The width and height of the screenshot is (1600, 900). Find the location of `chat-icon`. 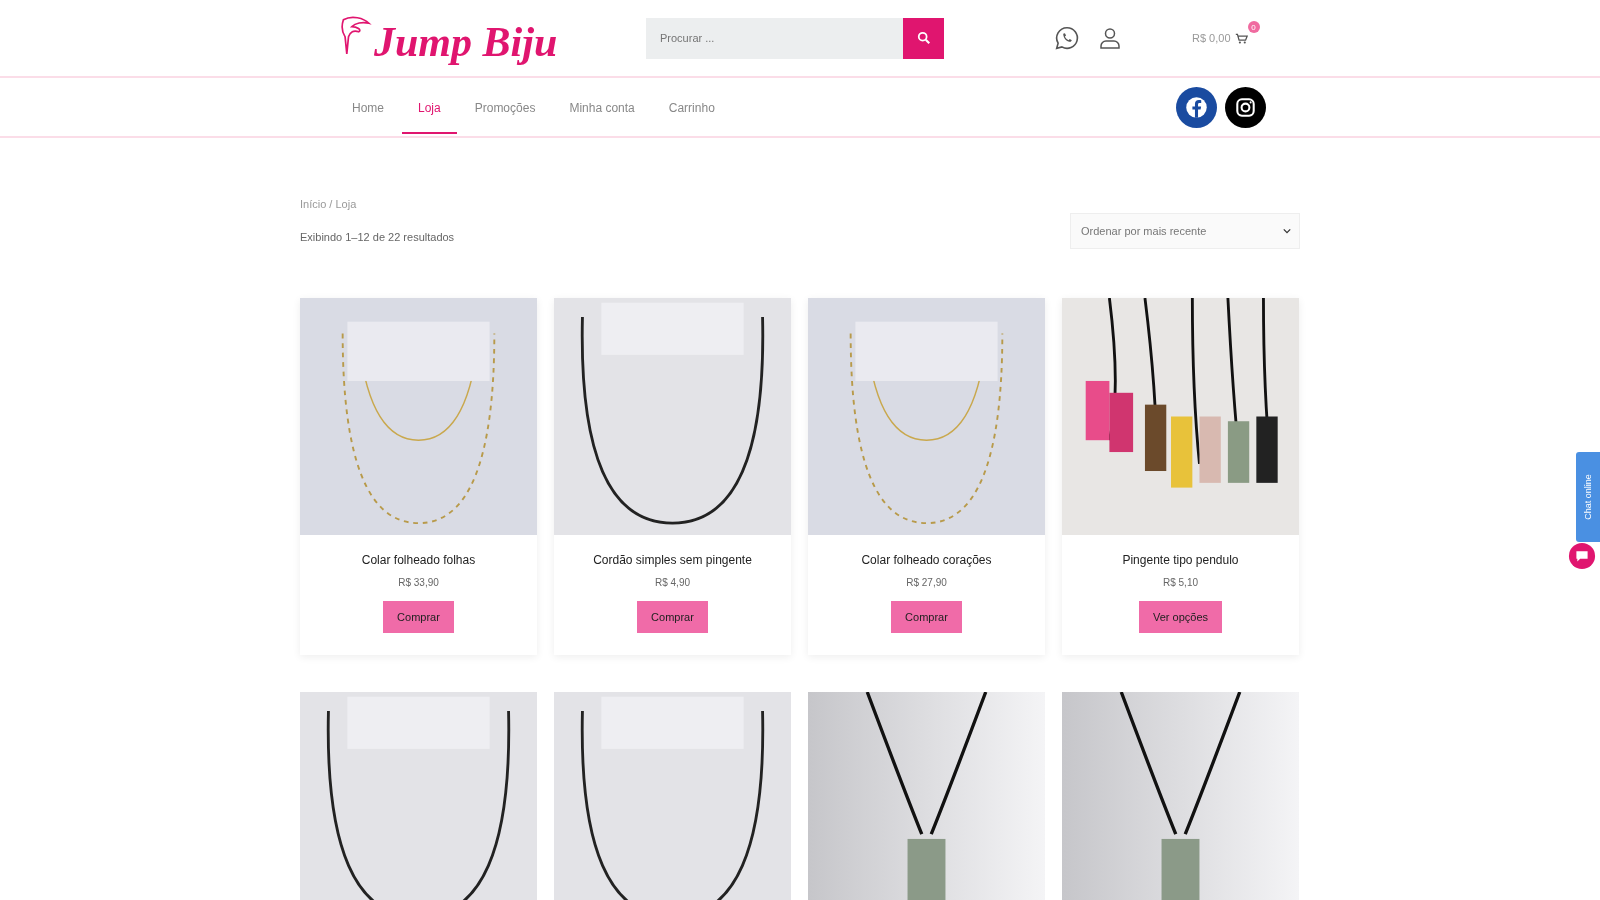

chat-icon is located at coordinates (1582, 556).